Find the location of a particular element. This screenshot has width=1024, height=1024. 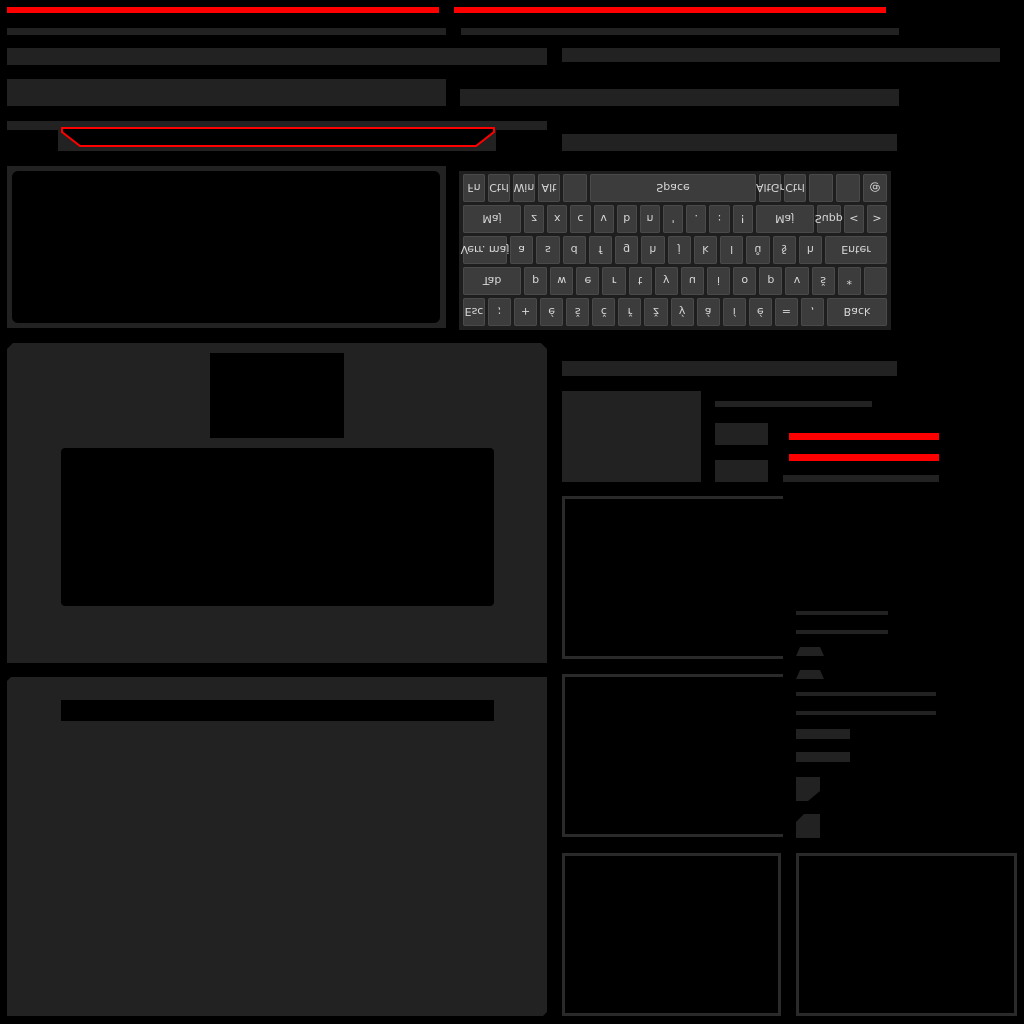

right-gray-bar is located at coordinates (861, 478).